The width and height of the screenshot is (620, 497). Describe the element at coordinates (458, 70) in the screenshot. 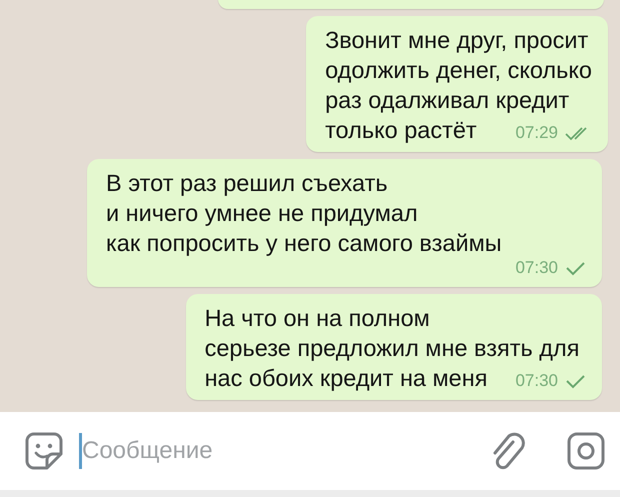

I see `message-line: одолжить денег, сколько` at that location.